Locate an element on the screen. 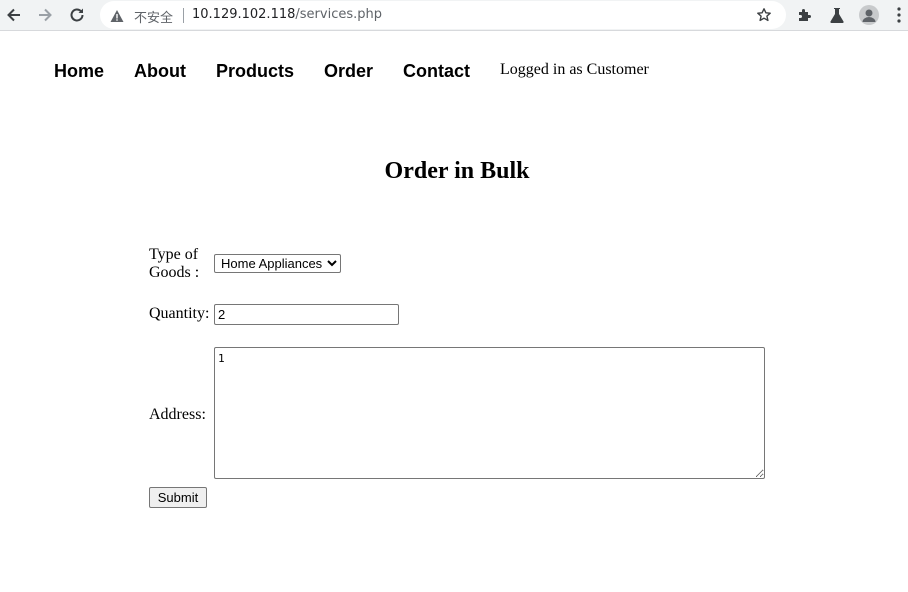 The image size is (908, 592). goods-type-select: Home Appliances is located at coordinates (277, 263).